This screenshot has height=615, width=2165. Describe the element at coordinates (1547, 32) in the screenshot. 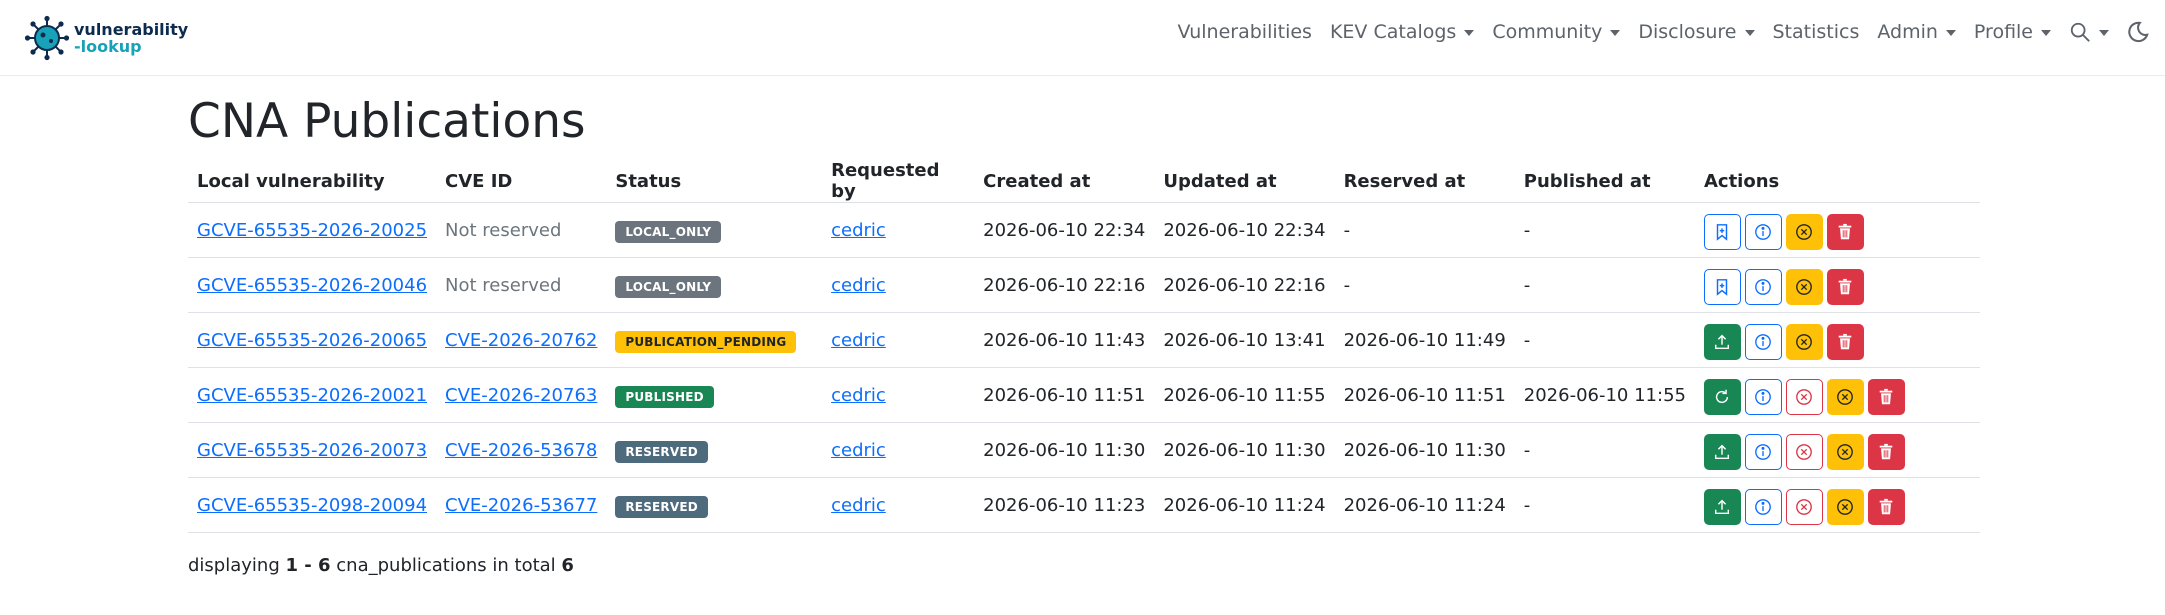

I see `nav-label: Community` at that location.